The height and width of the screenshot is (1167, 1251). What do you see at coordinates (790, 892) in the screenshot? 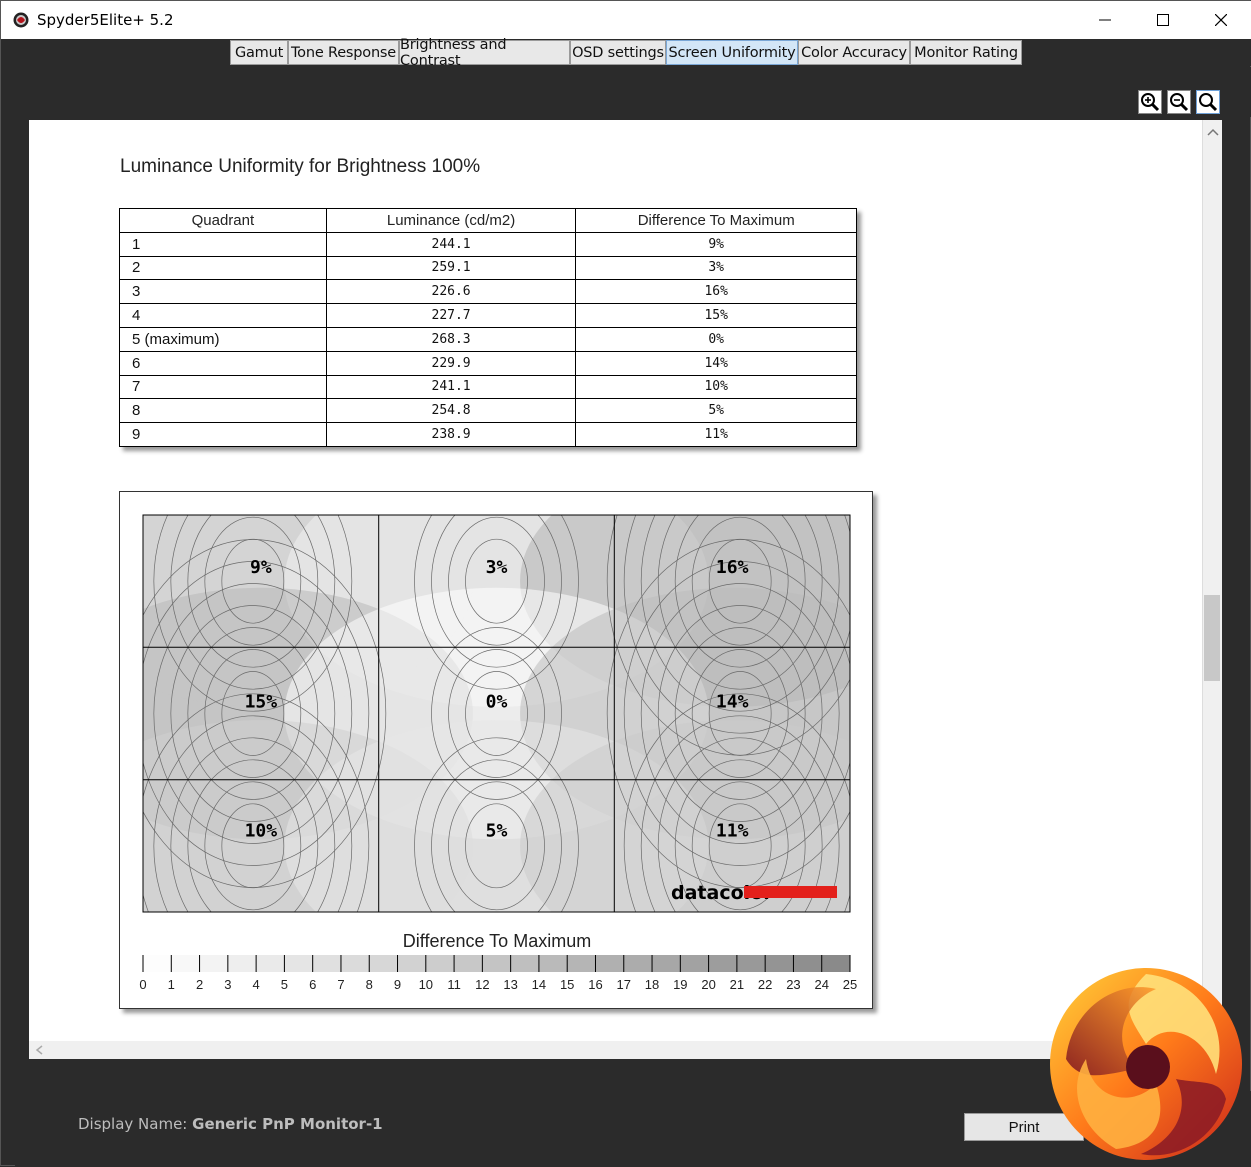
I see `datacolor-red-bar` at bounding box center [790, 892].